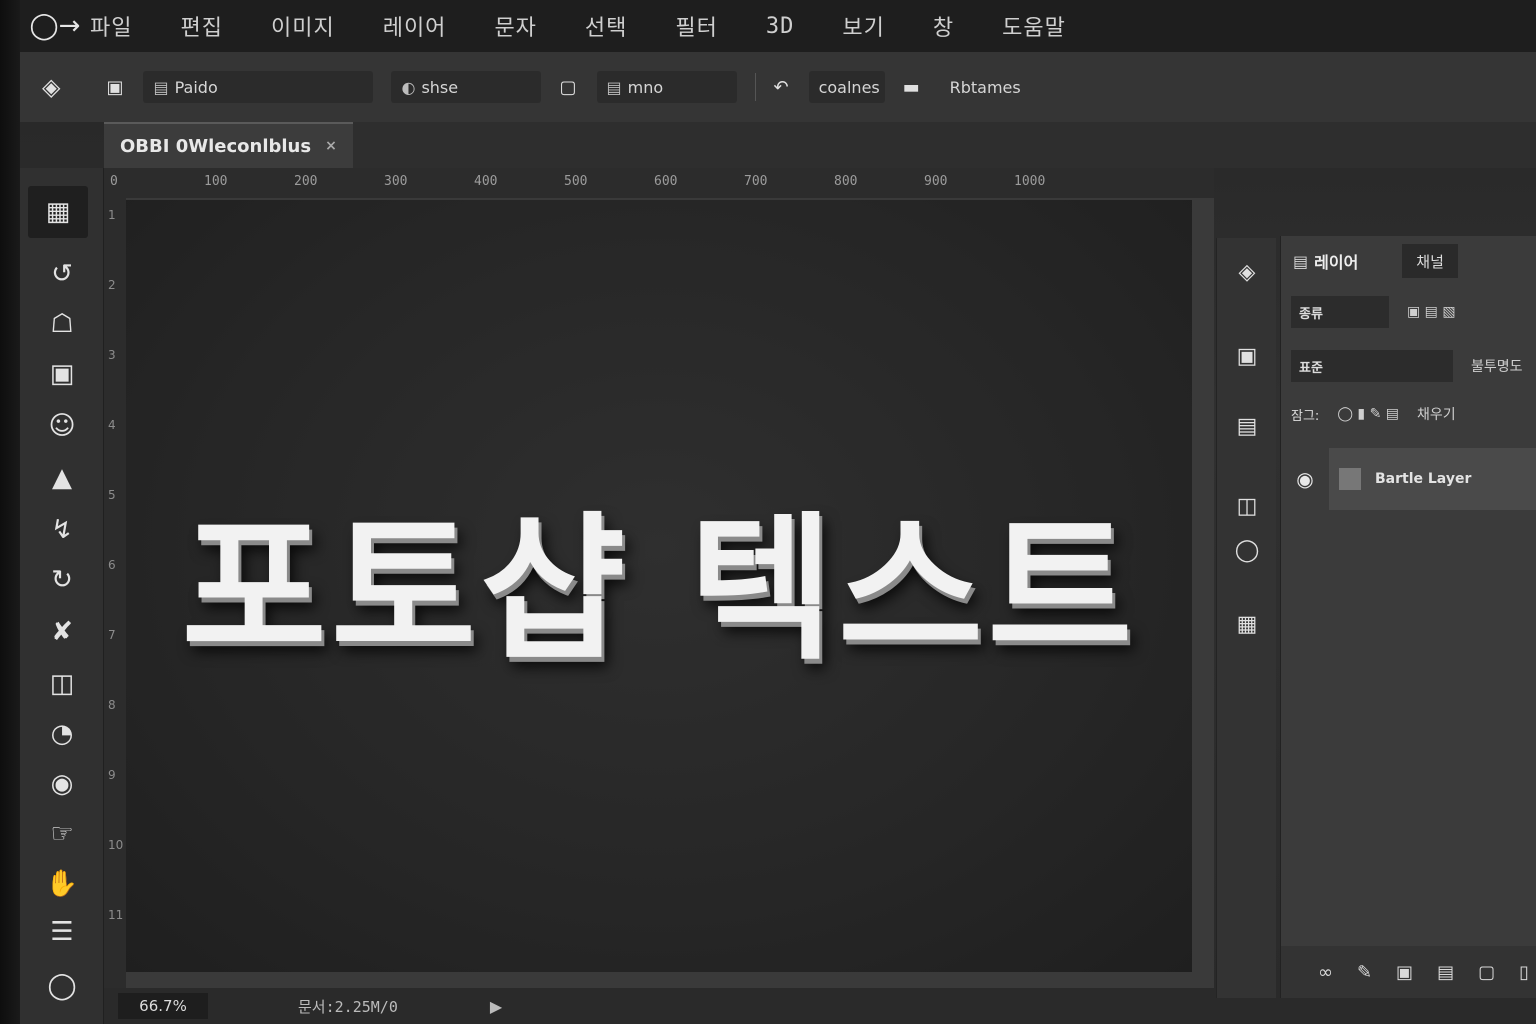  I want to click on color-swatch-icon: ▬, so click(911, 87).